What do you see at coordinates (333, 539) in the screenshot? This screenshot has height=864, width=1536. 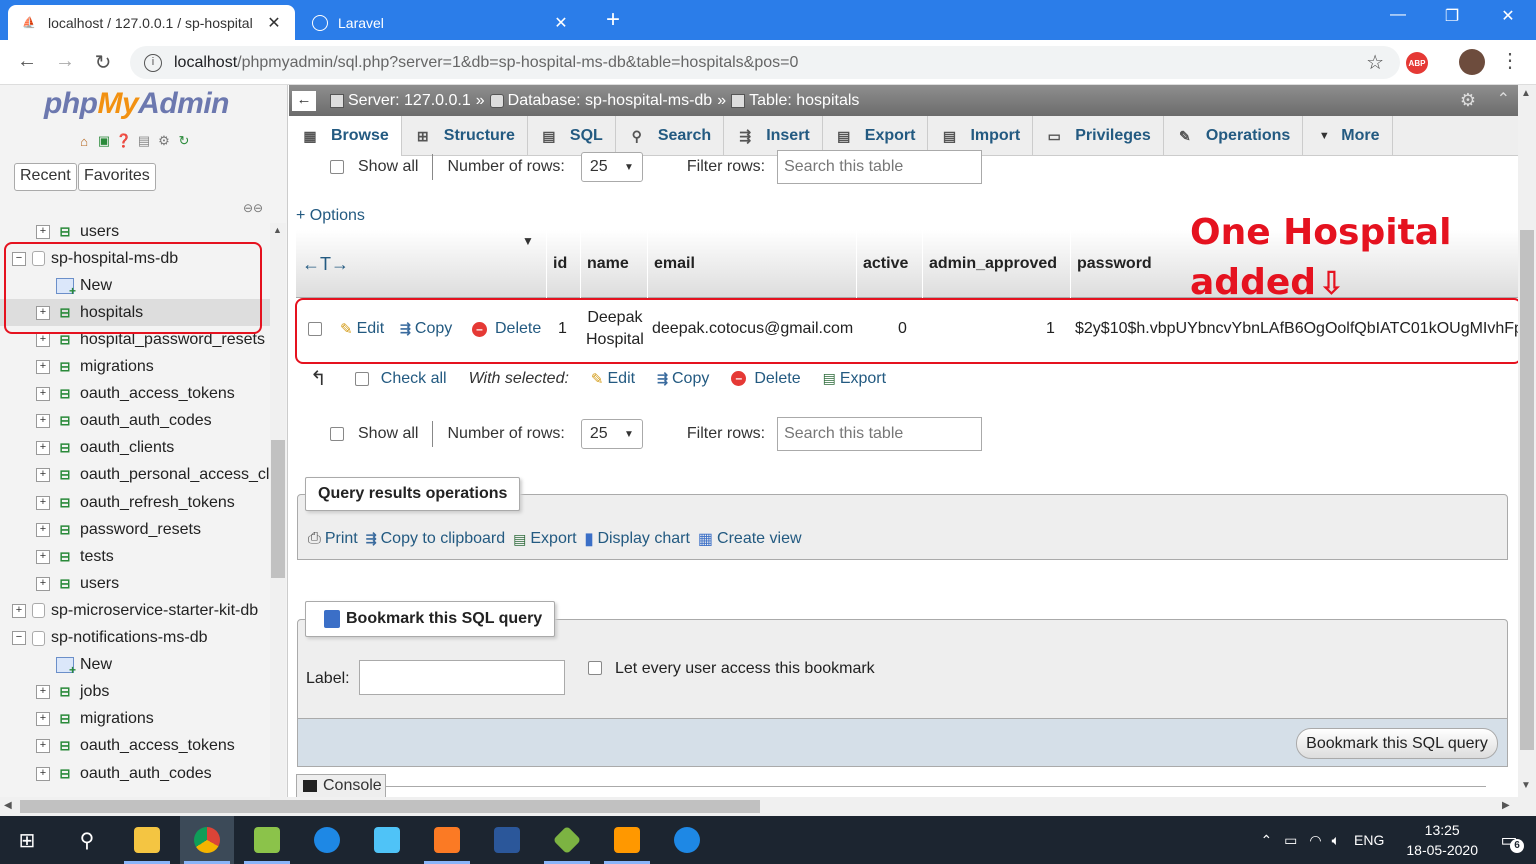 I see `print-link: ⎙ Print` at bounding box center [333, 539].